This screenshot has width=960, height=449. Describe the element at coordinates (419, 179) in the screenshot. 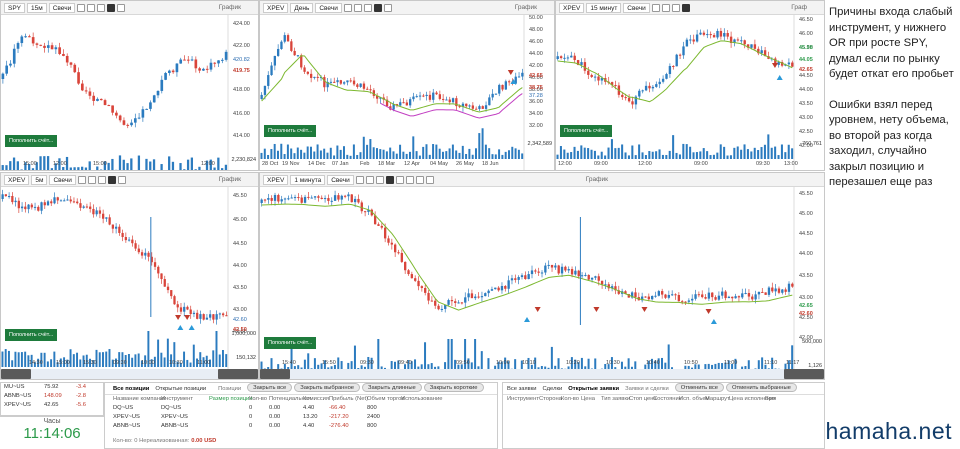

I see `share-icon` at that location.